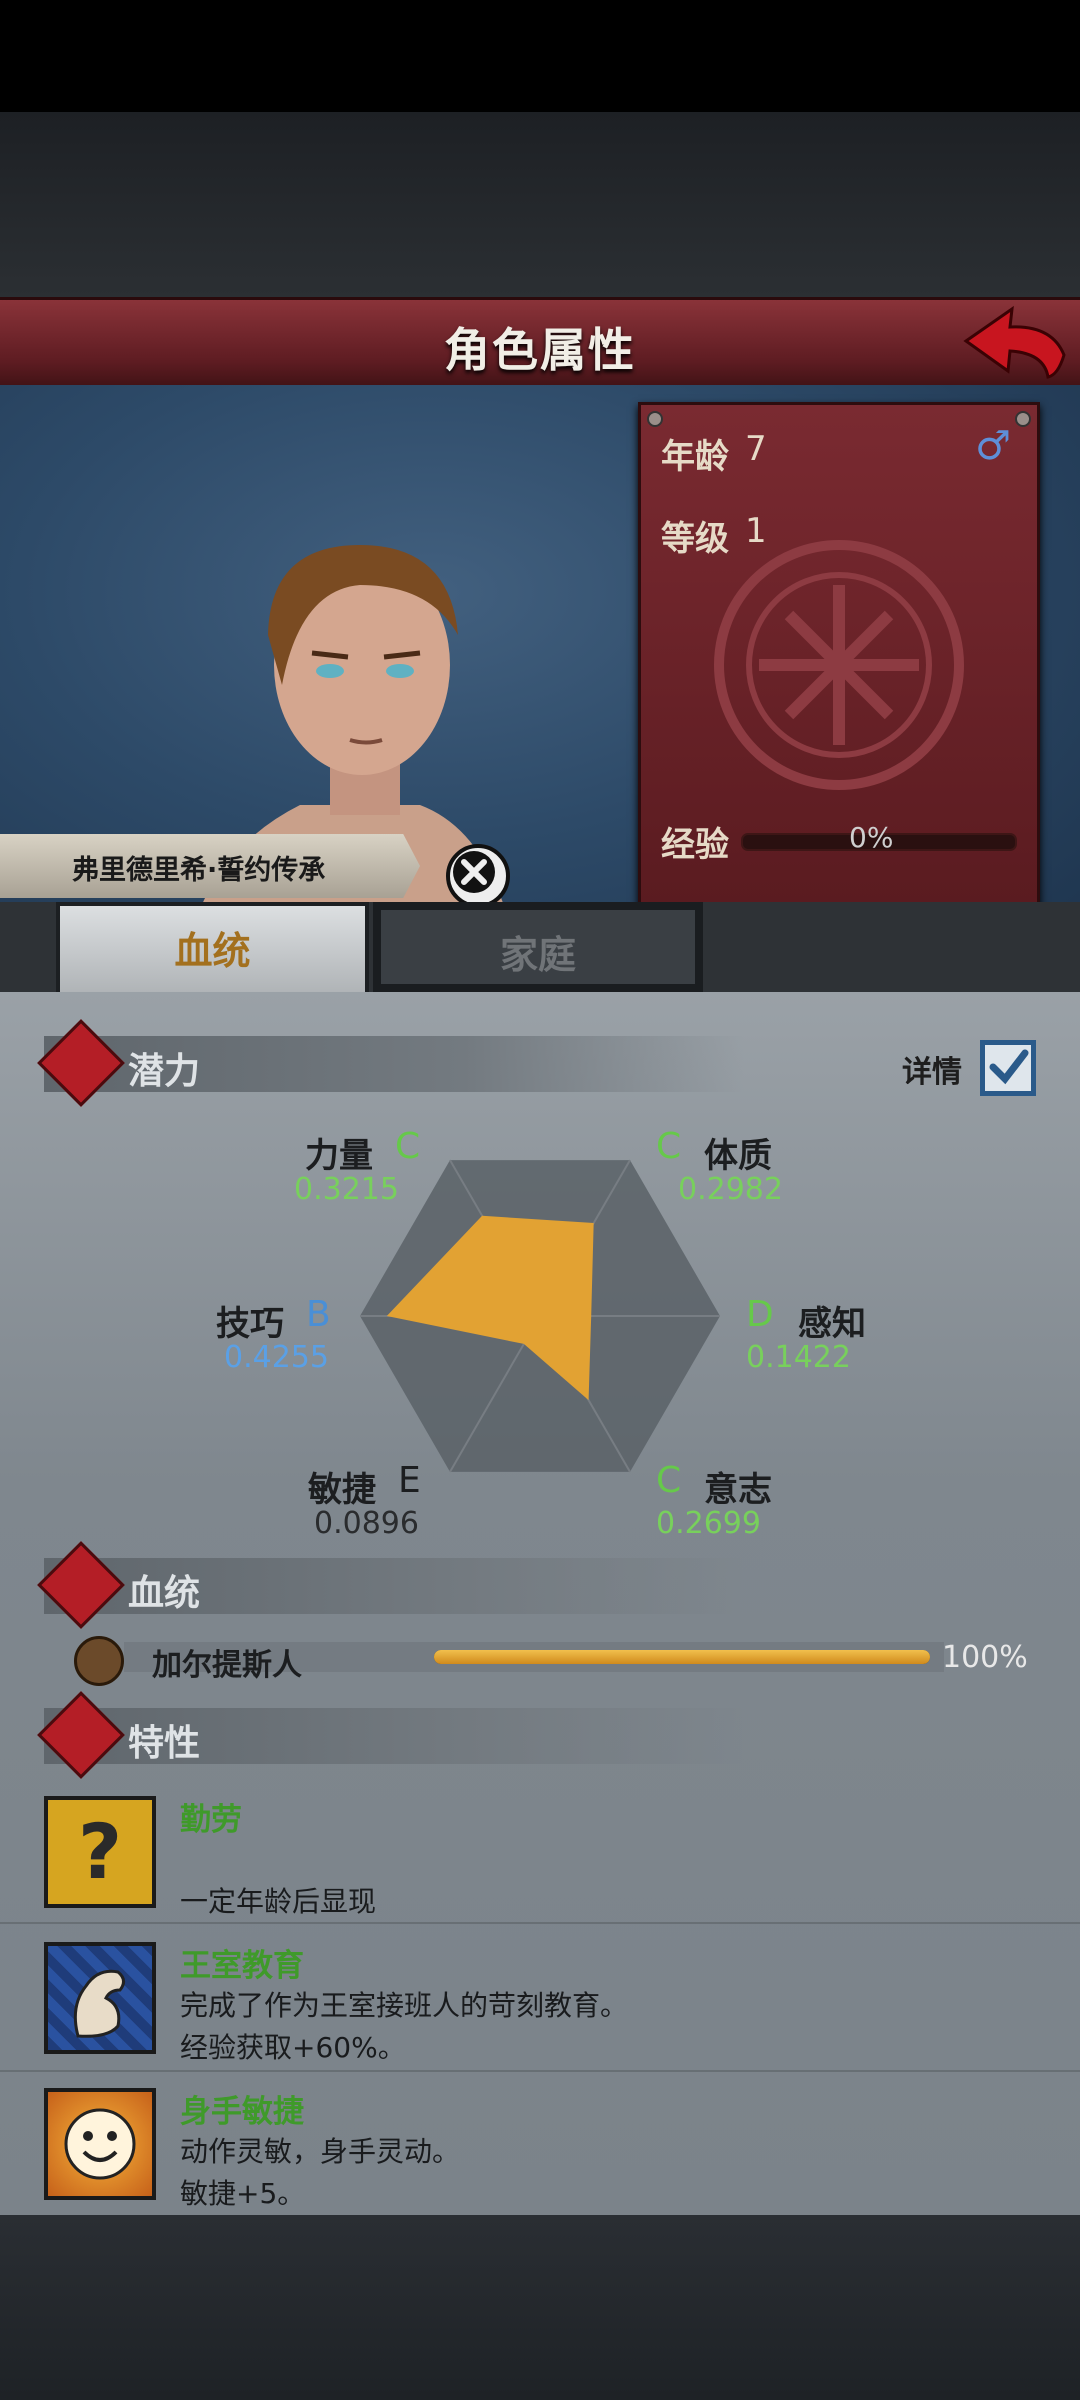 The height and width of the screenshot is (2400, 1080). I want to click on character-nameplate: 弗里德里希·誓约传承, so click(210, 866).